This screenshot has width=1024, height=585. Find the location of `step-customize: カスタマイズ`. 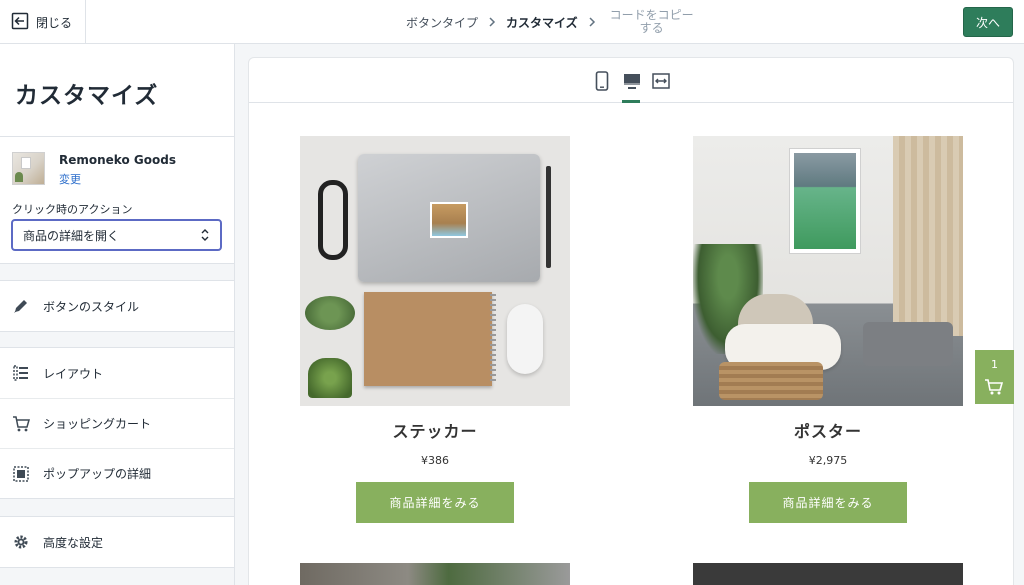

step-customize: カスタマイズ is located at coordinates (542, 22).